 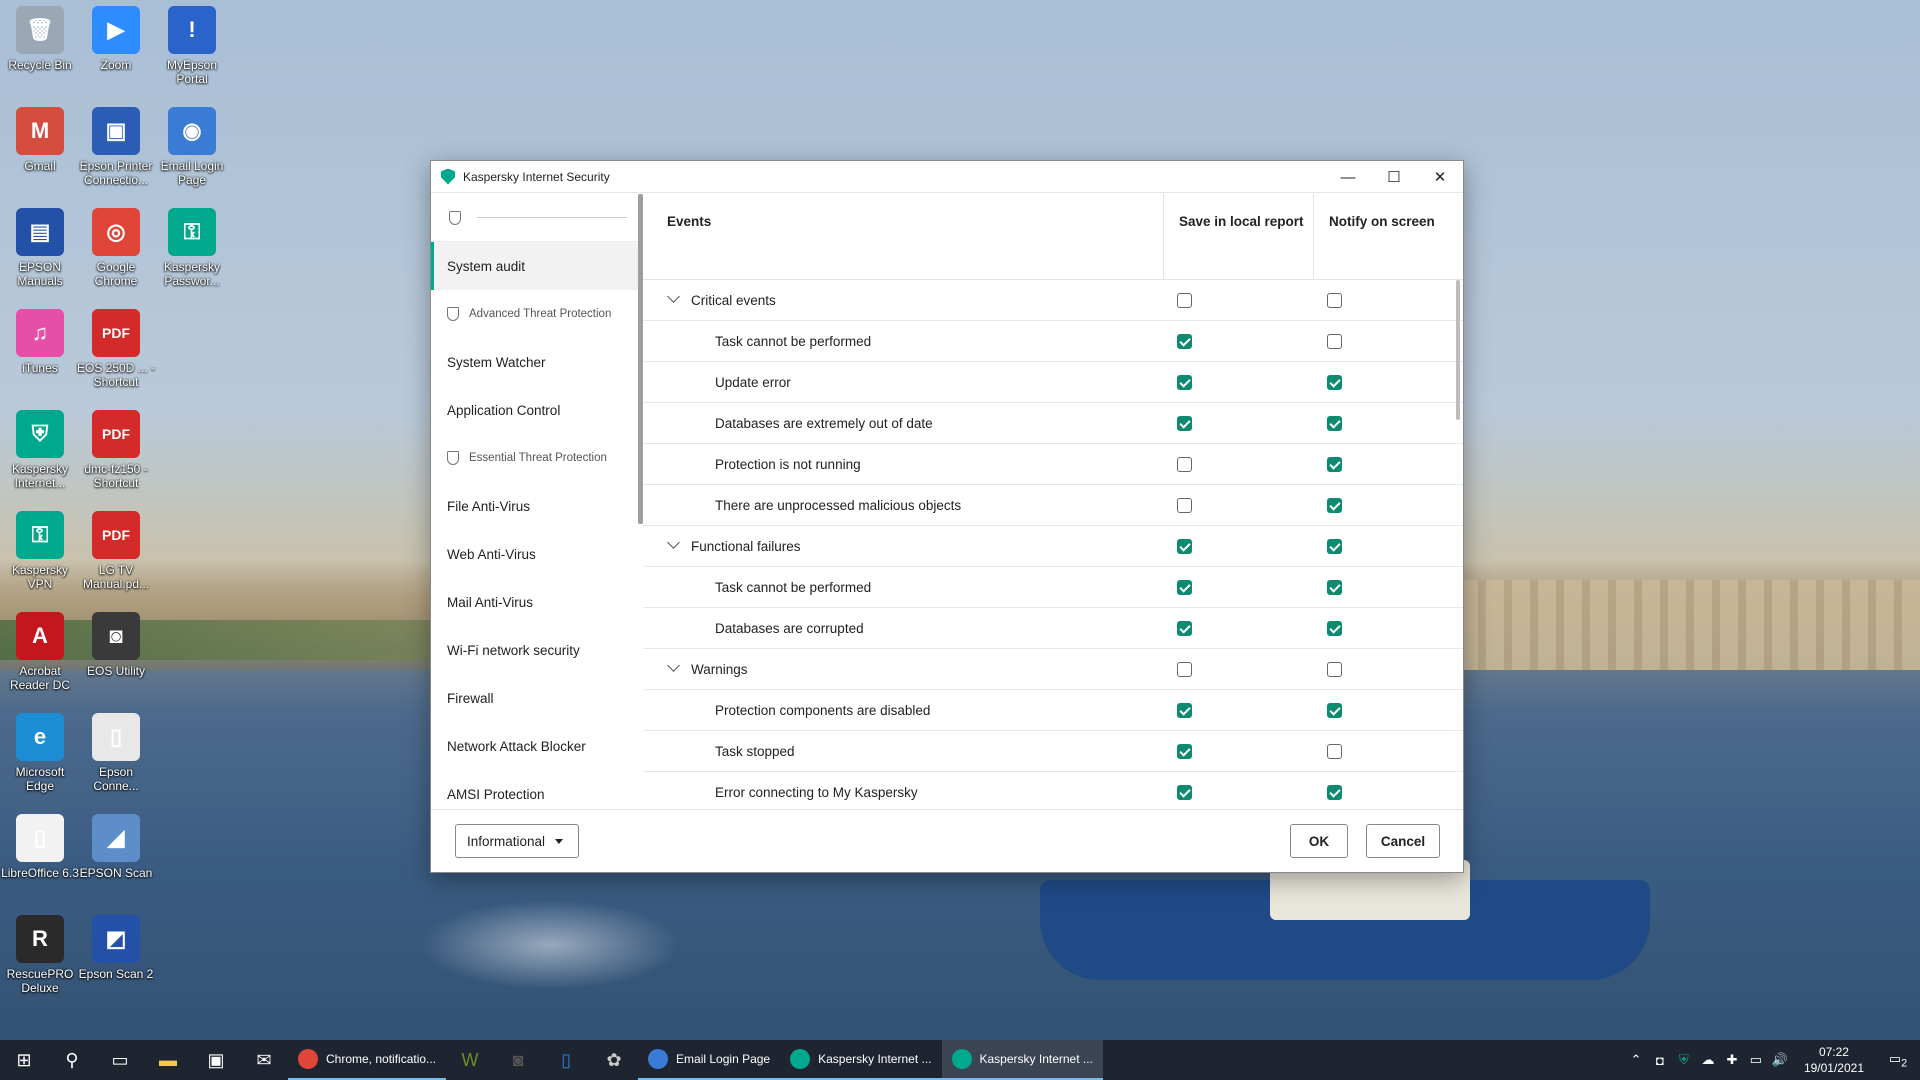 What do you see at coordinates (947, 841) in the screenshot?
I see `window-footer: Informational OK Cancel` at bounding box center [947, 841].